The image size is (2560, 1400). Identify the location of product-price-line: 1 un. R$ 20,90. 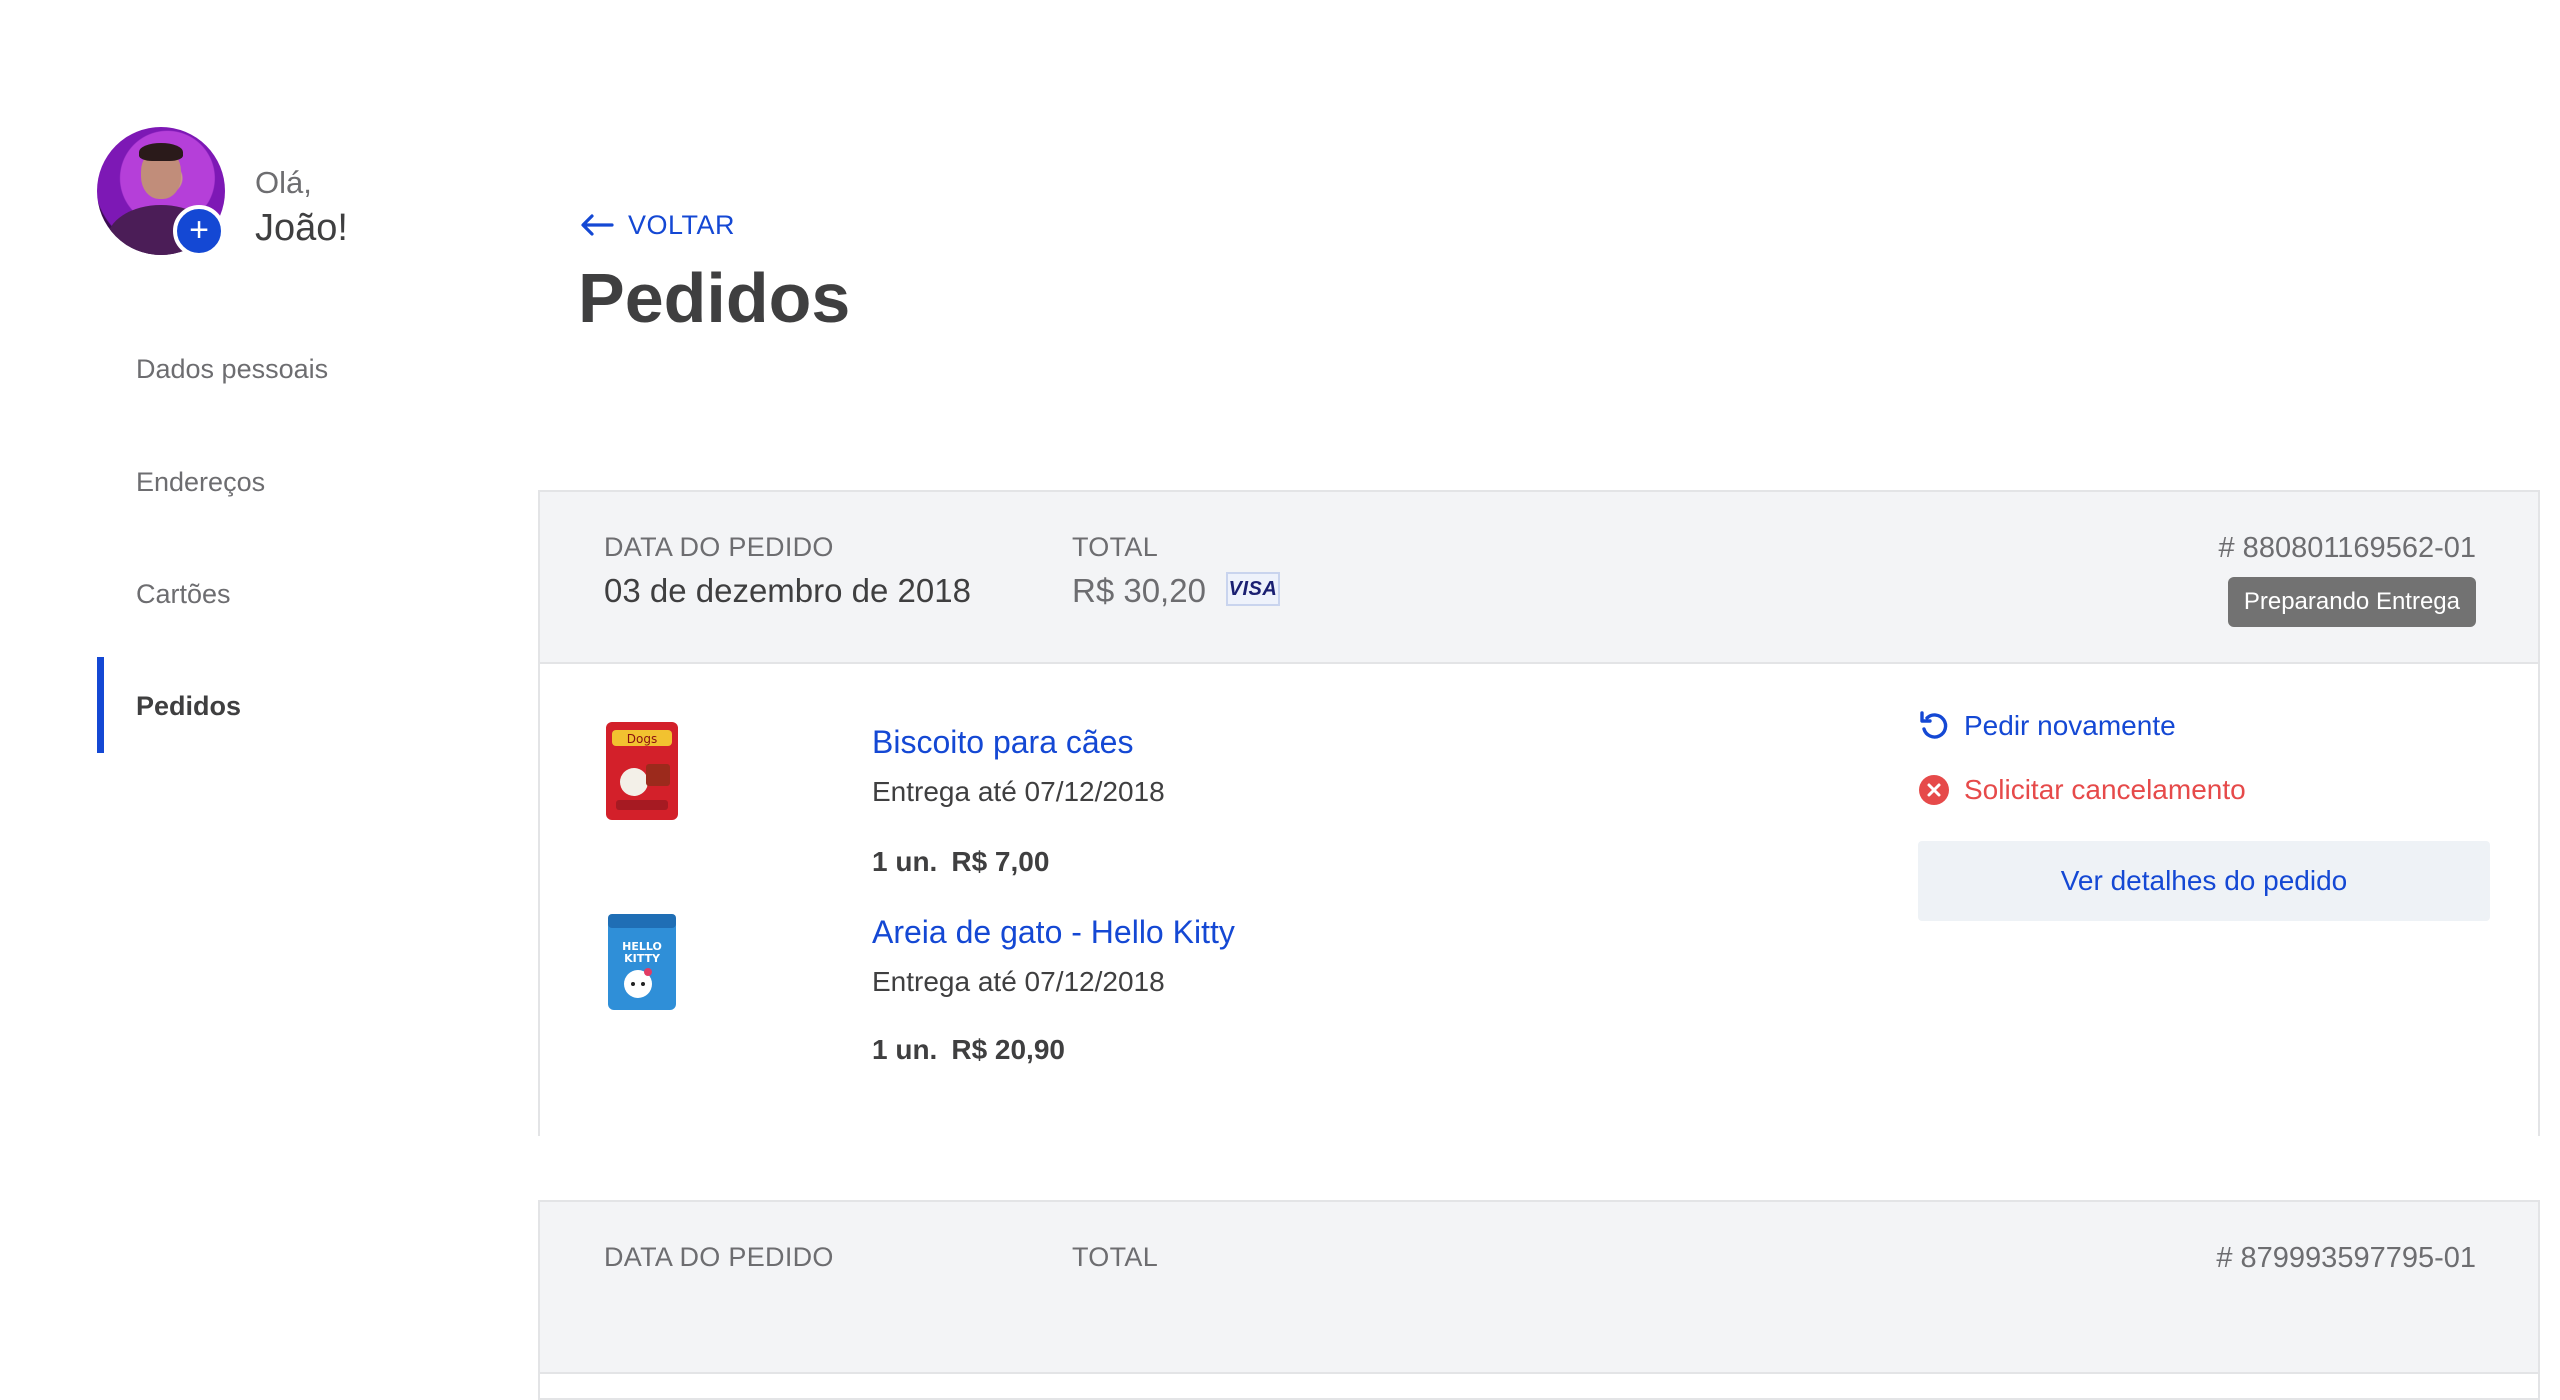
(968, 1050).